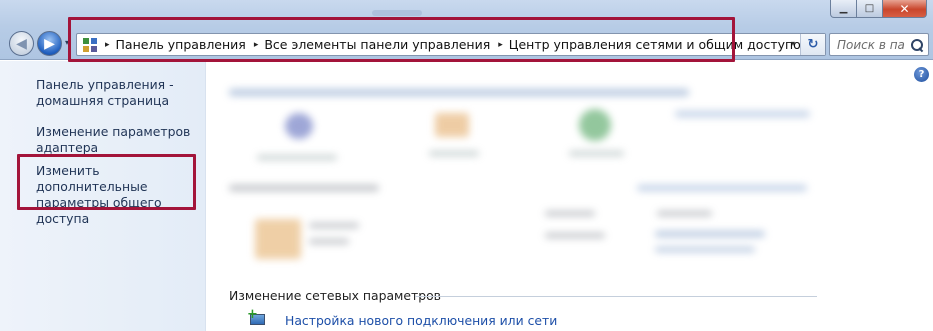 The image size is (933, 331). Describe the element at coordinates (871, 44) in the screenshot. I see `search-input` at that location.